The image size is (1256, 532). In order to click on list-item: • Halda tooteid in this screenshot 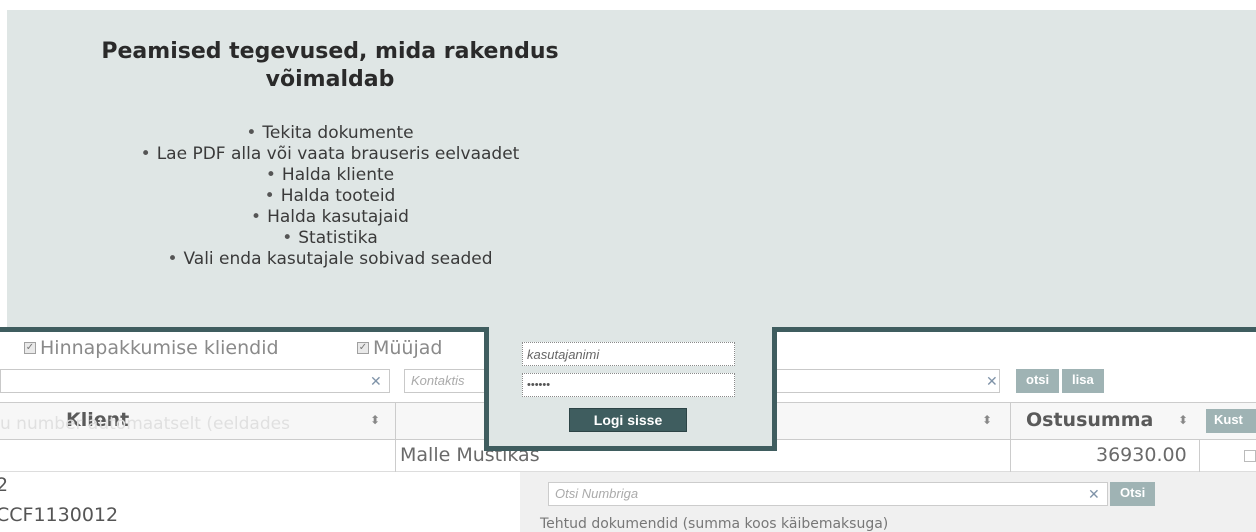, I will do `click(330, 196)`.